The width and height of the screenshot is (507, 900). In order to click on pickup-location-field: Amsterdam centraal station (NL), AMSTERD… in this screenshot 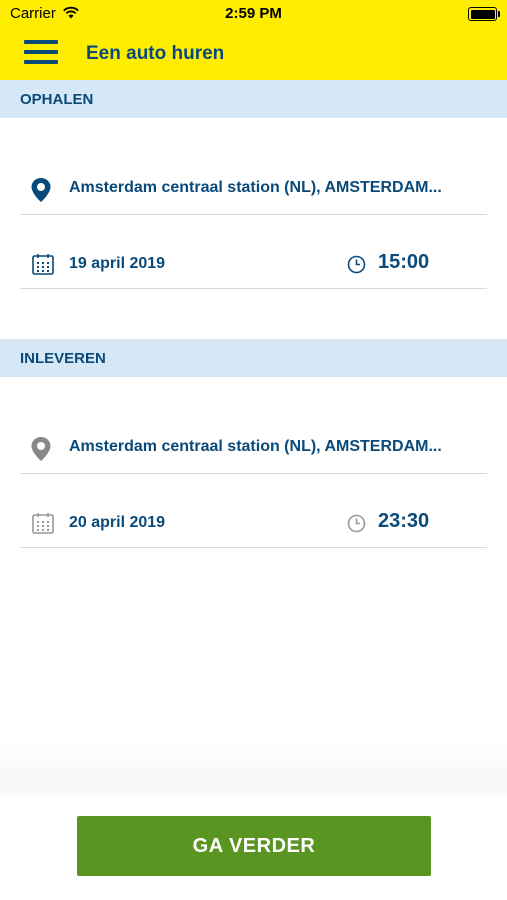, I will do `click(253, 190)`.